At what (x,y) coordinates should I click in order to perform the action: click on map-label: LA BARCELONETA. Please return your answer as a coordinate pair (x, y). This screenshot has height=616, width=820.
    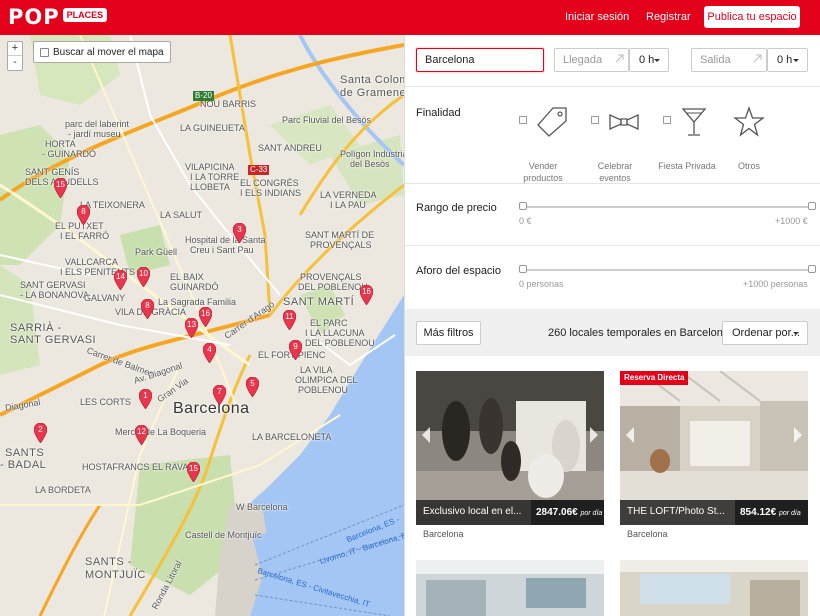
    Looking at the image, I should click on (292, 437).